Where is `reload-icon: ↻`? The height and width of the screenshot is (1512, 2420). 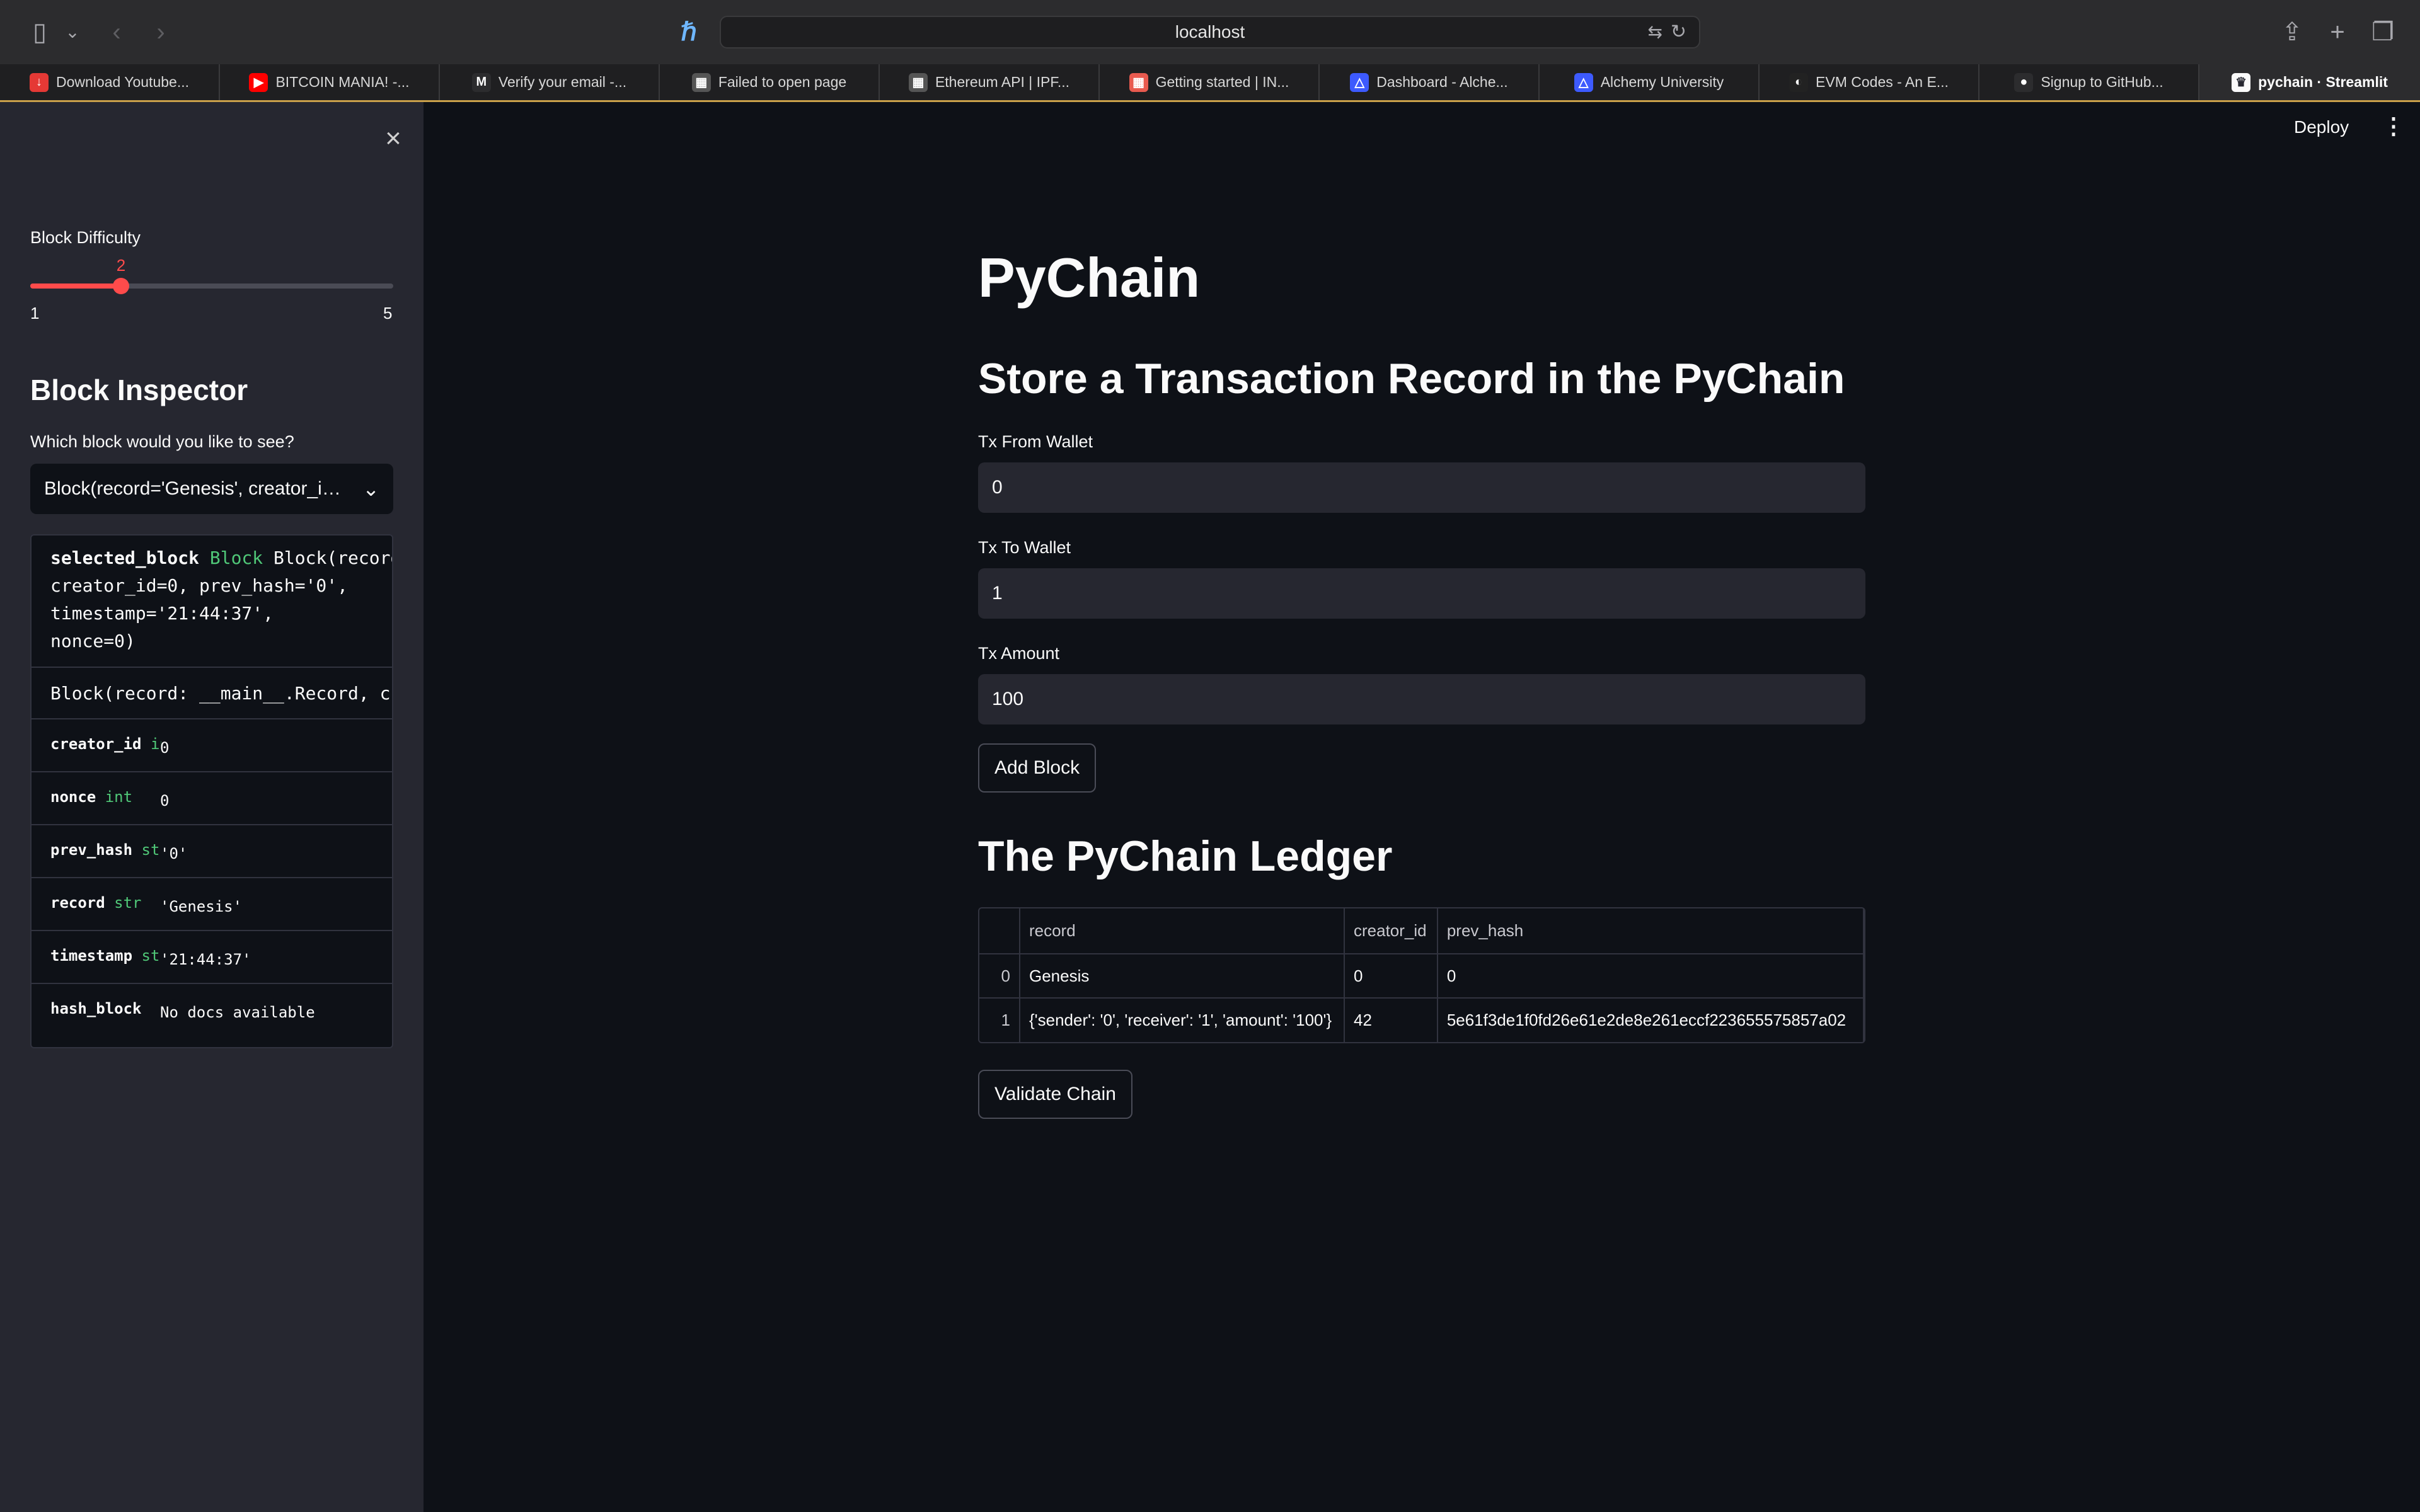 reload-icon: ↻ is located at coordinates (1678, 32).